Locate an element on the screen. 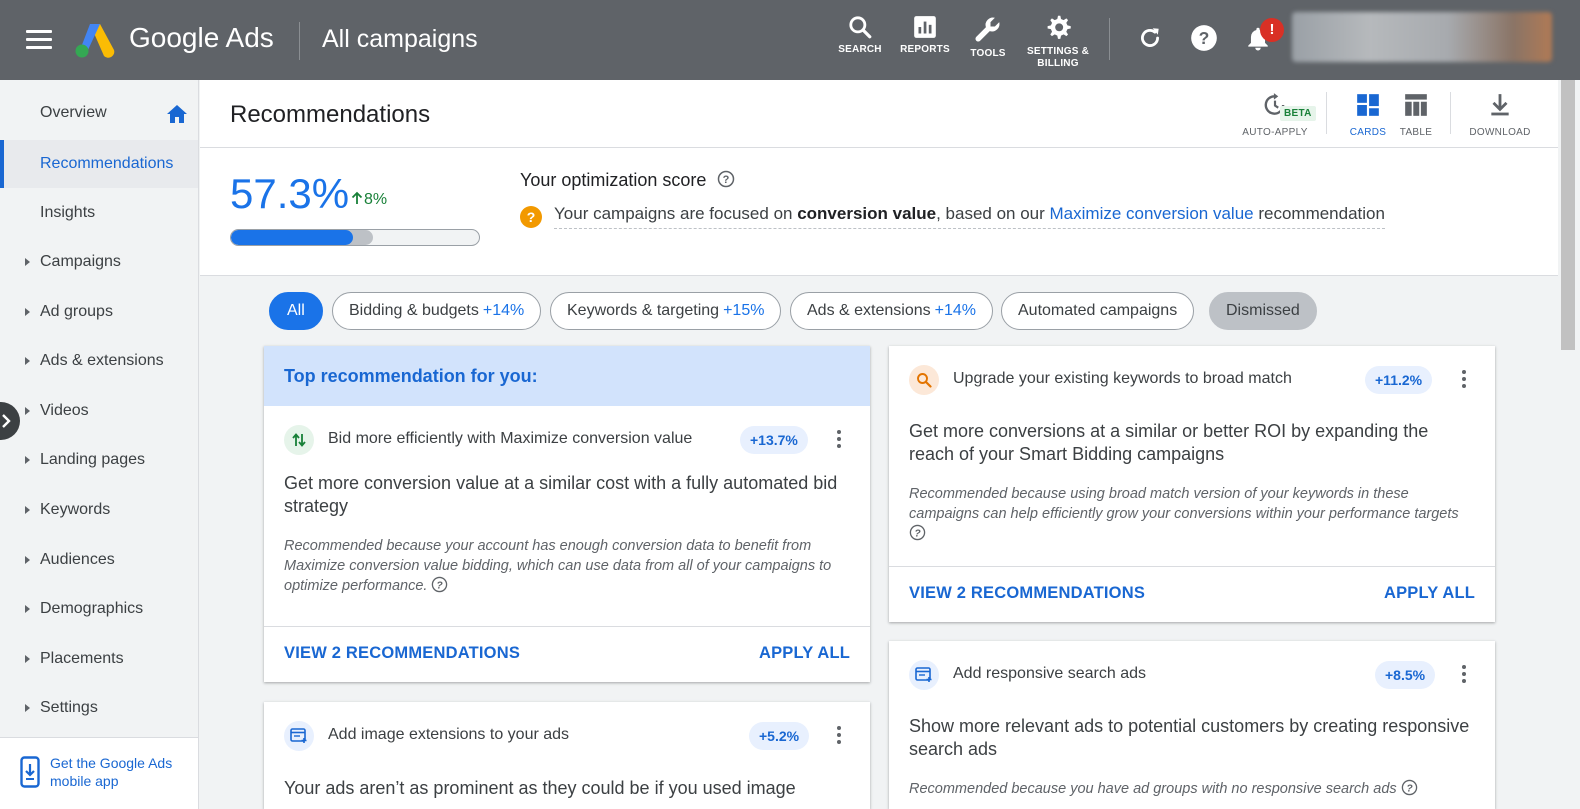  sidebar-item-label: Landing pages is located at coordinates (92, 459).